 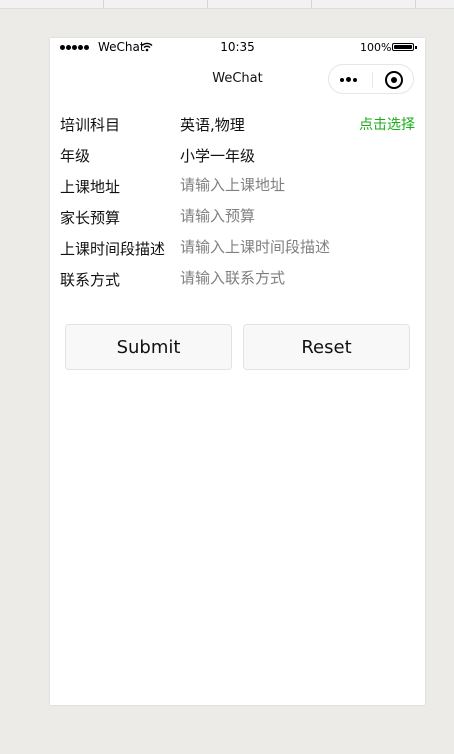 What do you see at coordinates (416, 47) in the screenshot?
I see `battery-tip` at bounding box center [416, 47].